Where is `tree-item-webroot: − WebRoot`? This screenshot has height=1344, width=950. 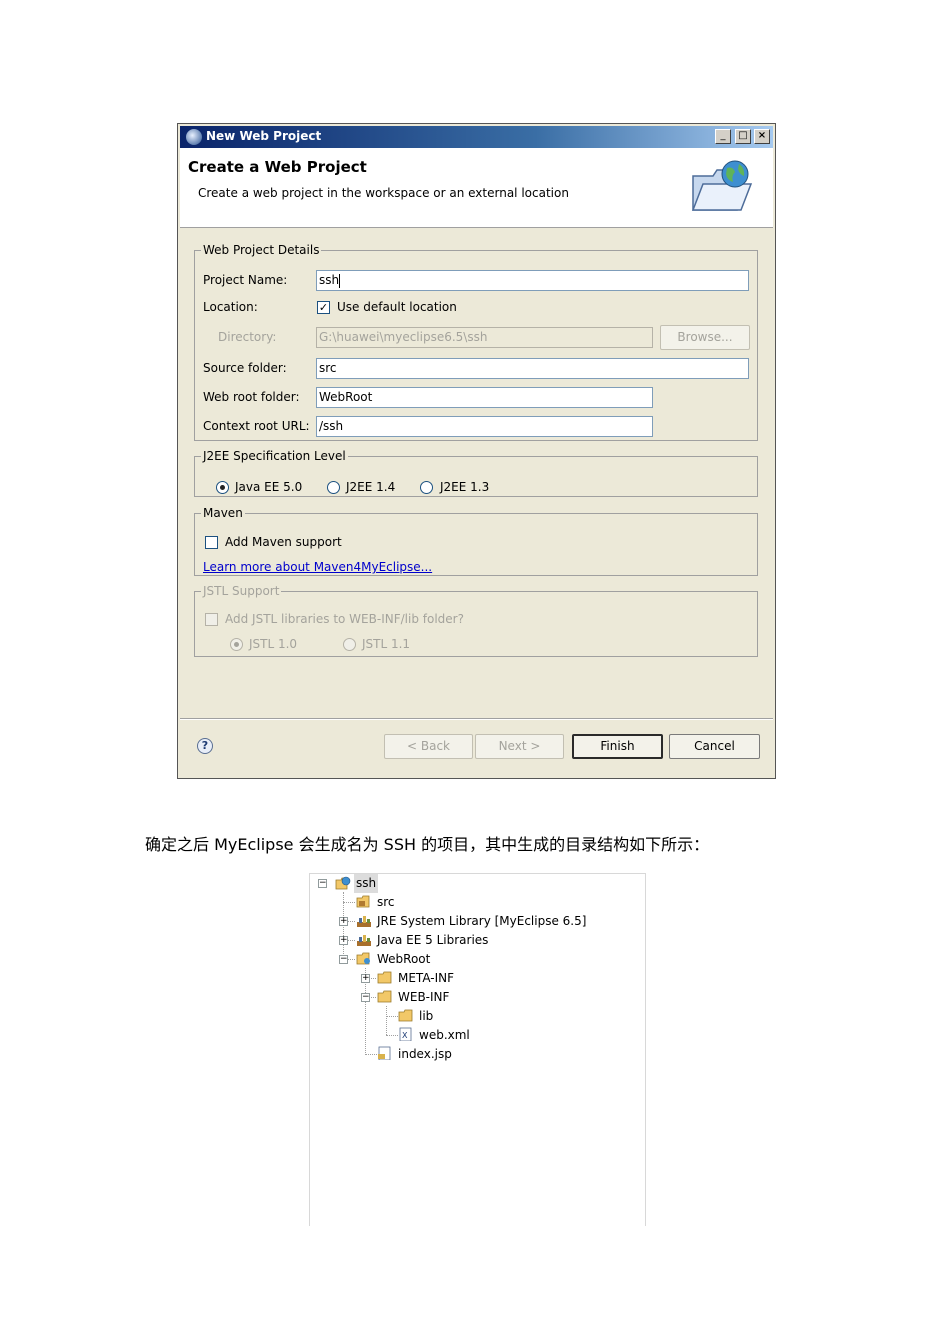
tree-item-webroot: − WebRoot is located at coordinates (475, 959).